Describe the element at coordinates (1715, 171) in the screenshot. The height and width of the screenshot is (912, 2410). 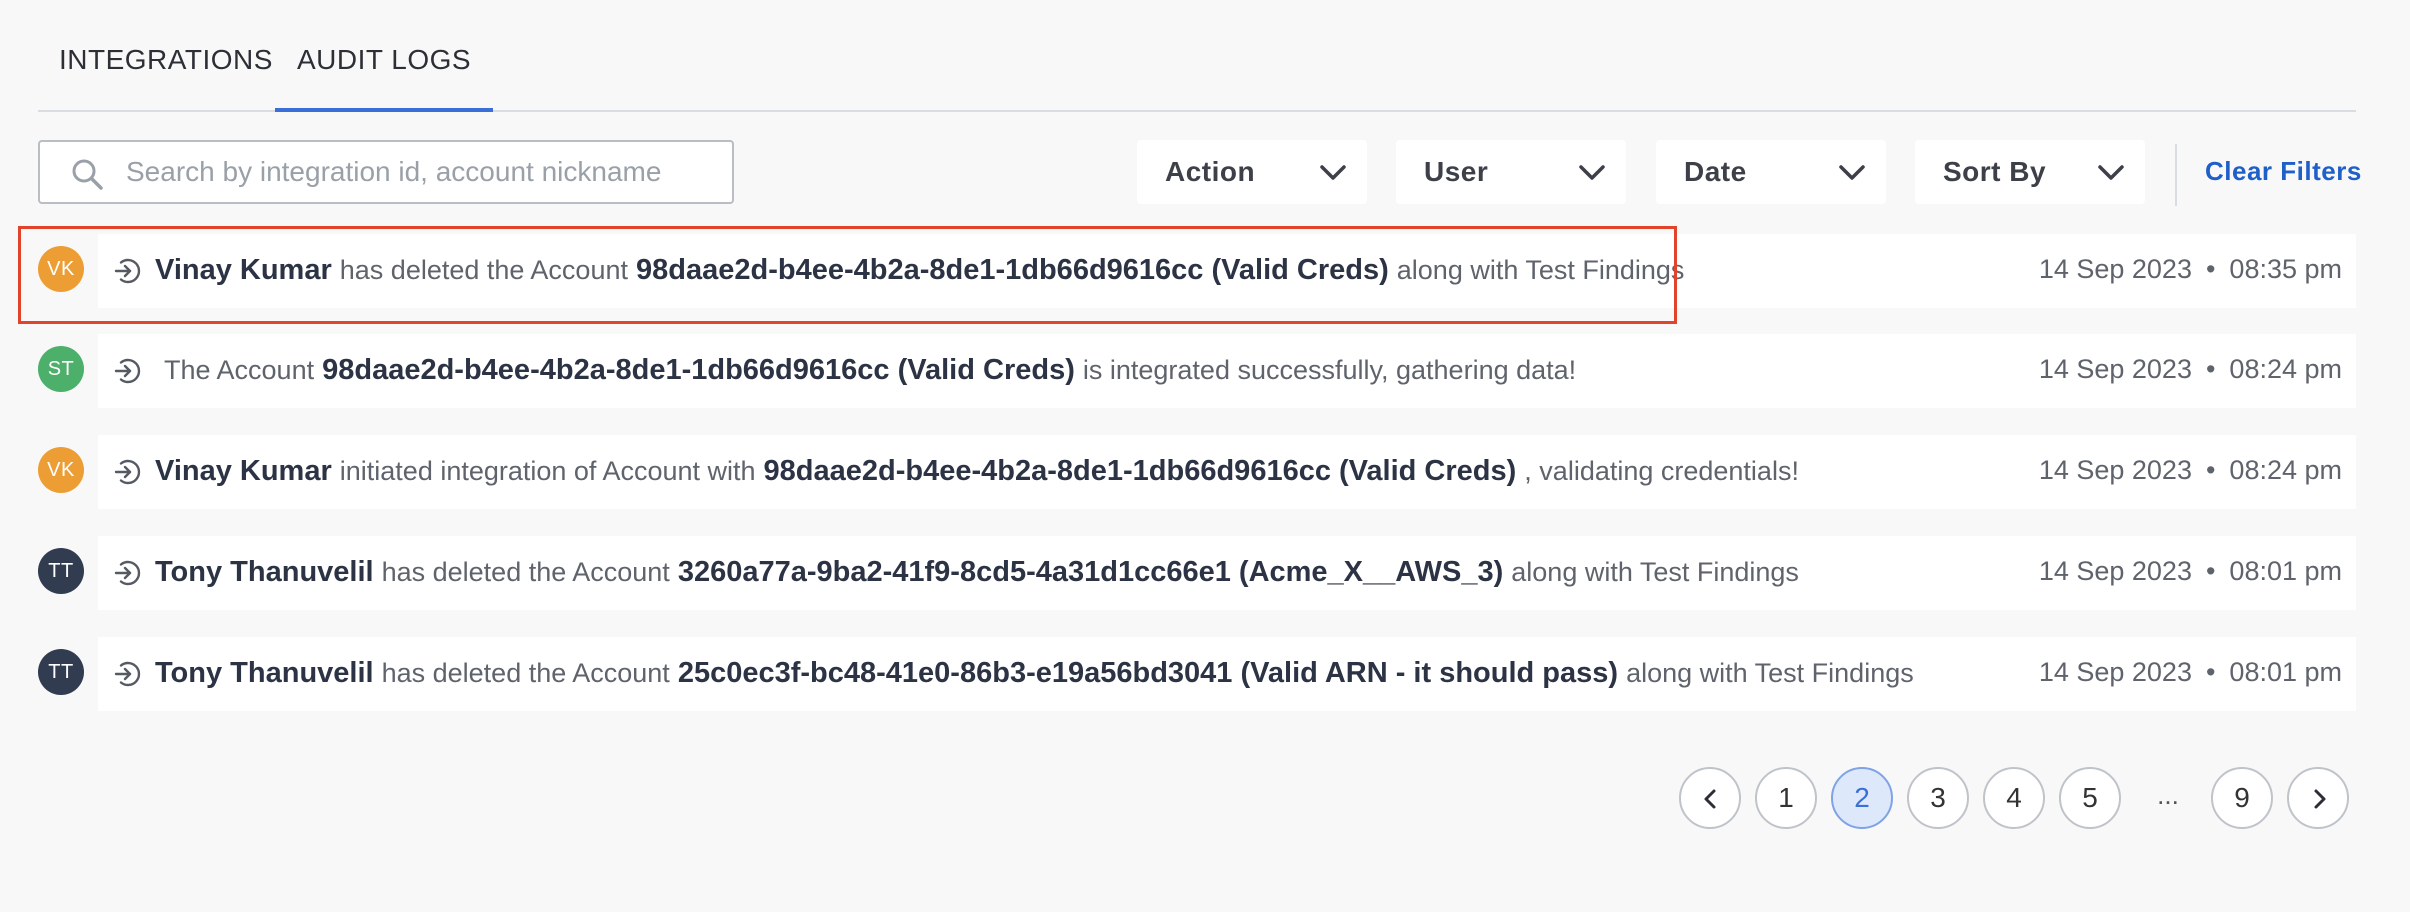
I see `filter-date-label: Date` at that location.